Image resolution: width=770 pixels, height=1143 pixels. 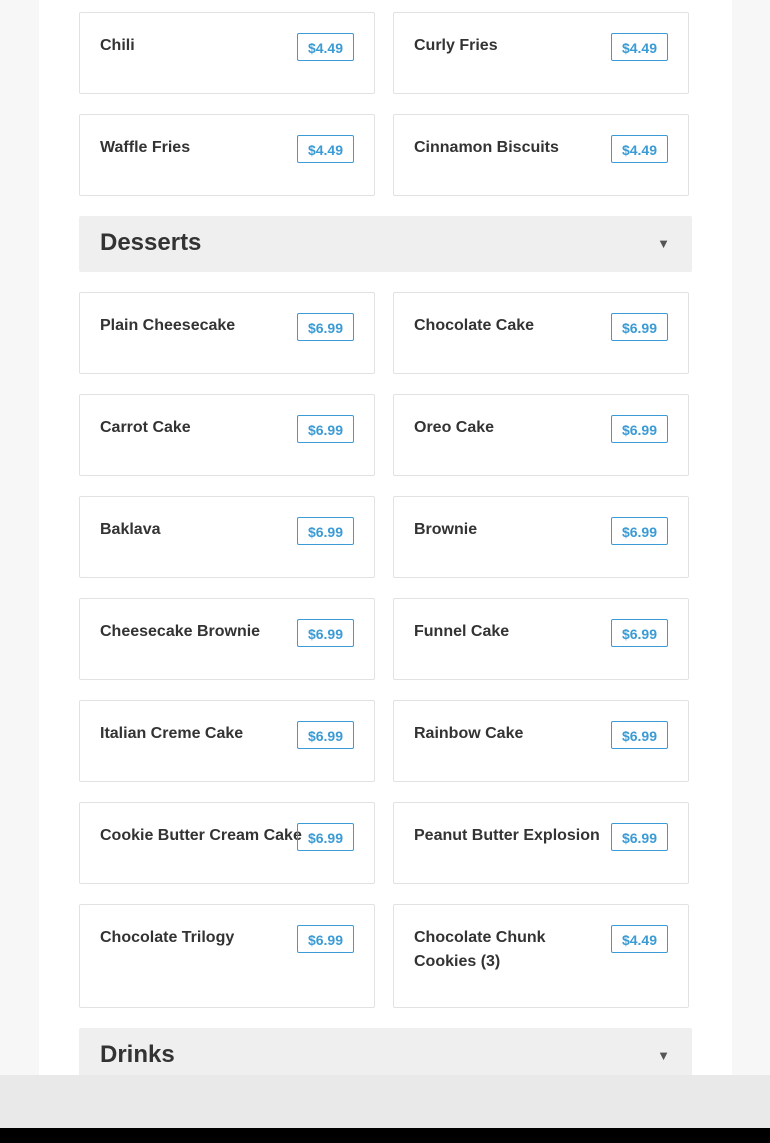 What do you see at coordinates (469, 733) in the screenshot?
I see `menu-item-name: Rainbow Cake` at bounding box center [469, 733].